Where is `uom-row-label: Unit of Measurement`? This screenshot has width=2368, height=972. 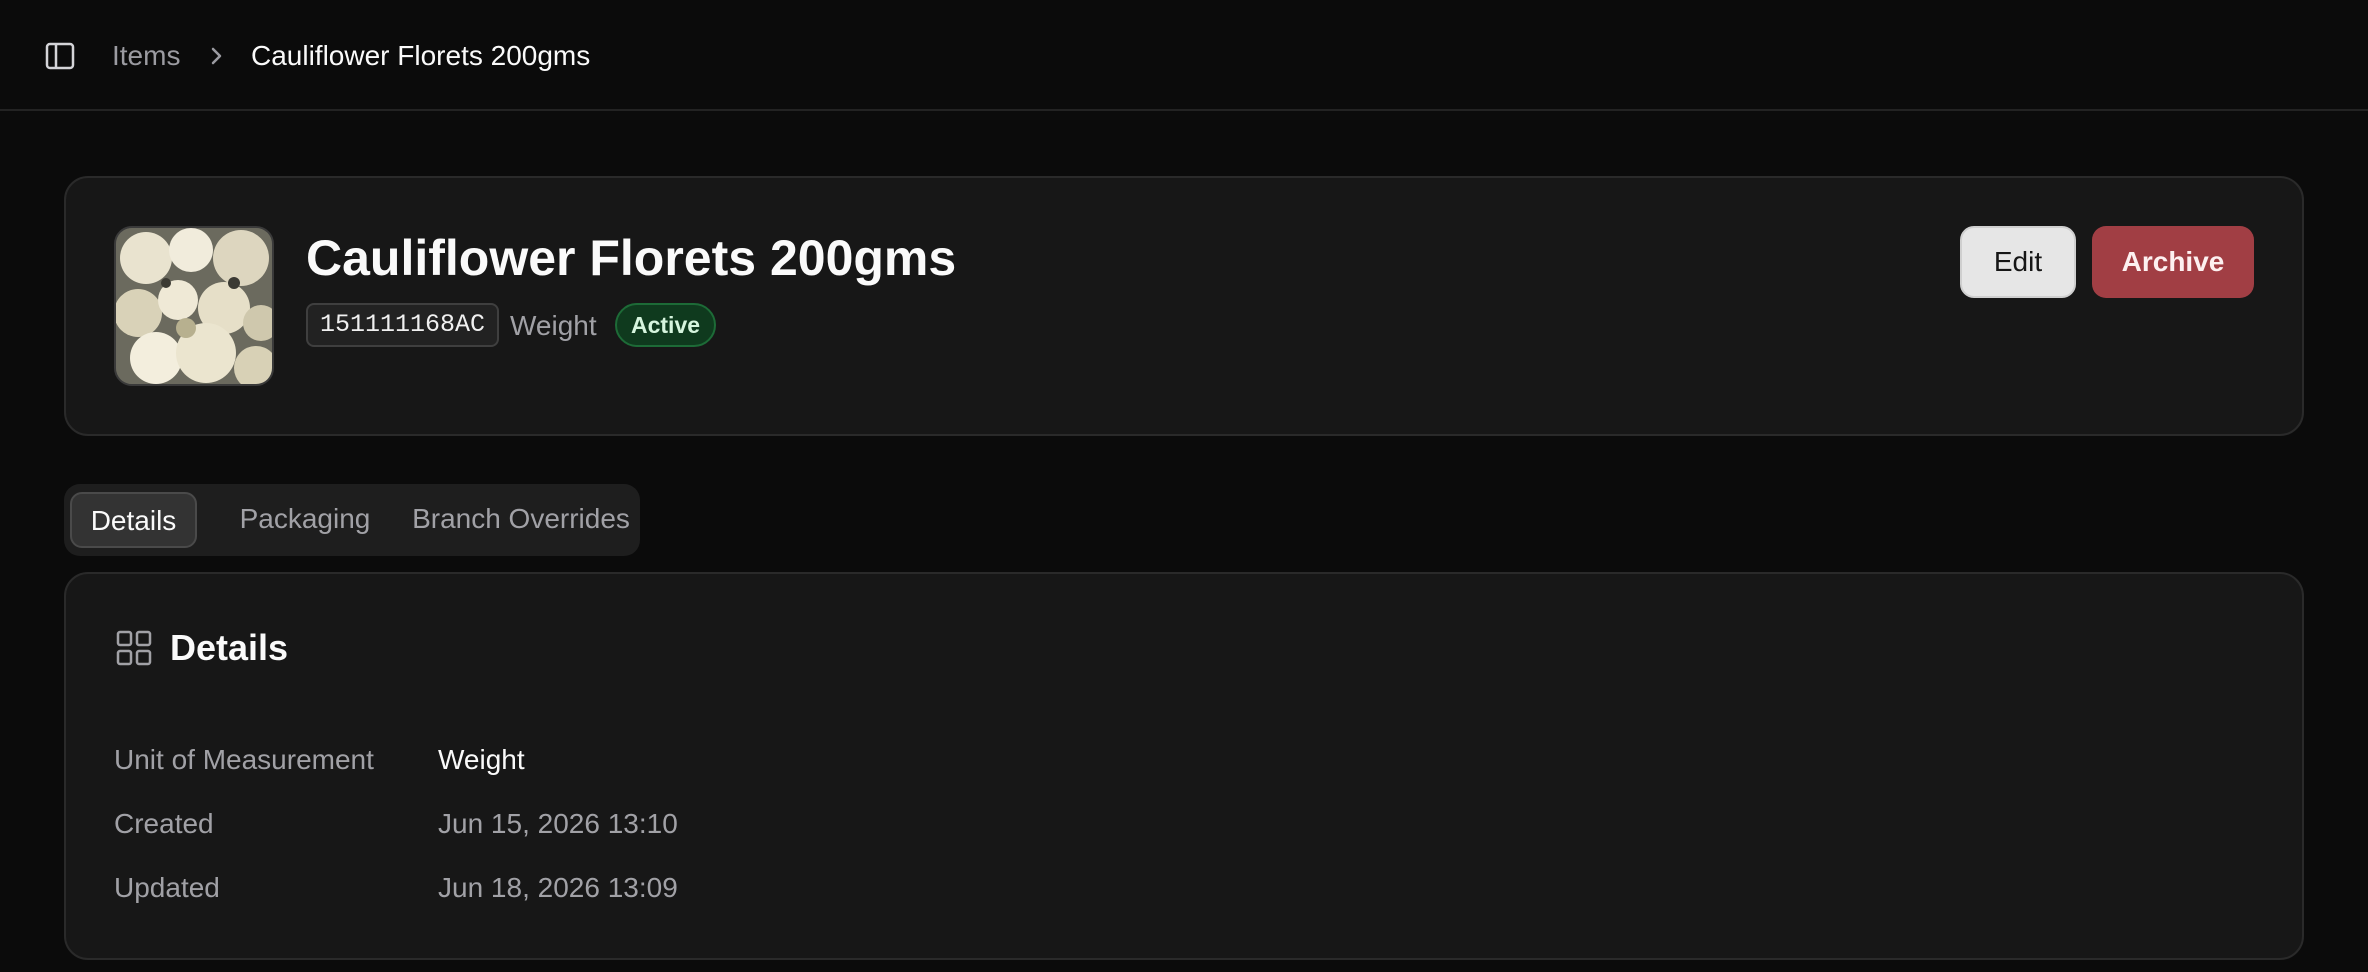 uom-row-label: Unit of Measurement is located at coordinates (244, 759).